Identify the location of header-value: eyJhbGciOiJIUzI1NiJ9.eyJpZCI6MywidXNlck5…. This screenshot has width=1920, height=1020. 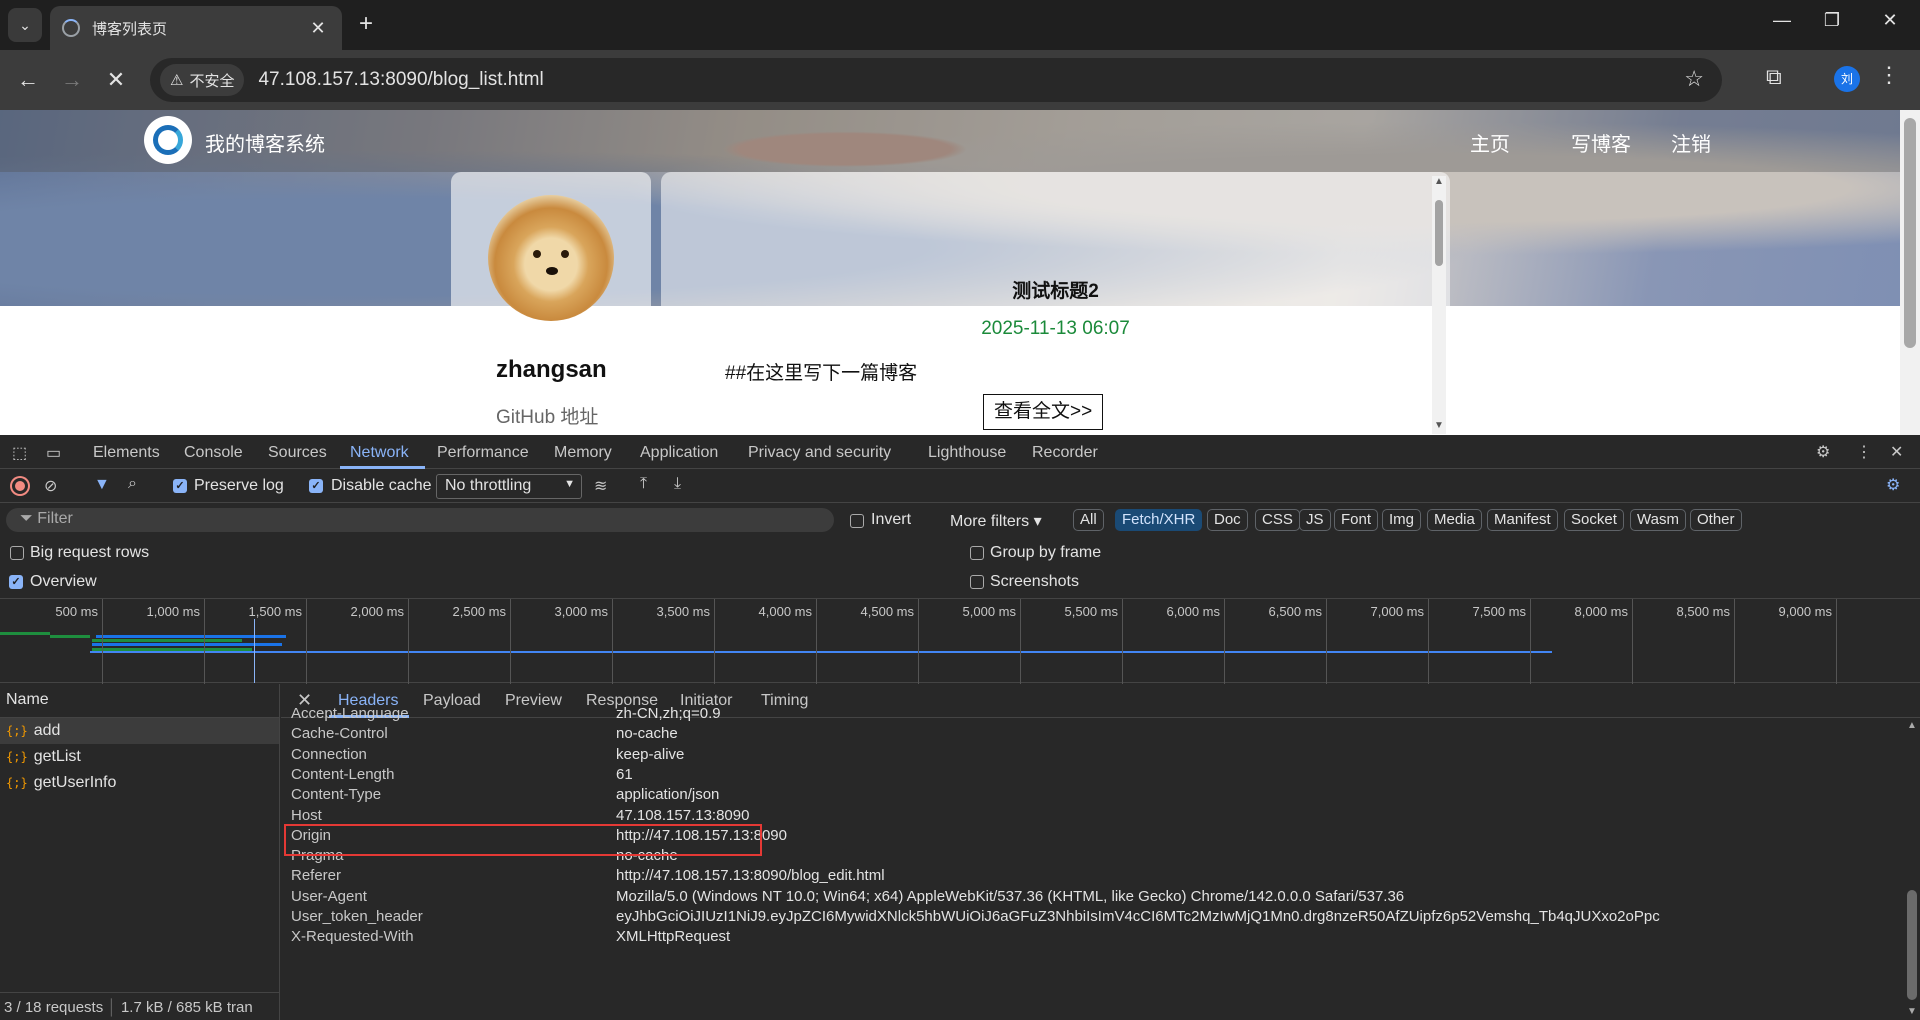
(1138, 916).